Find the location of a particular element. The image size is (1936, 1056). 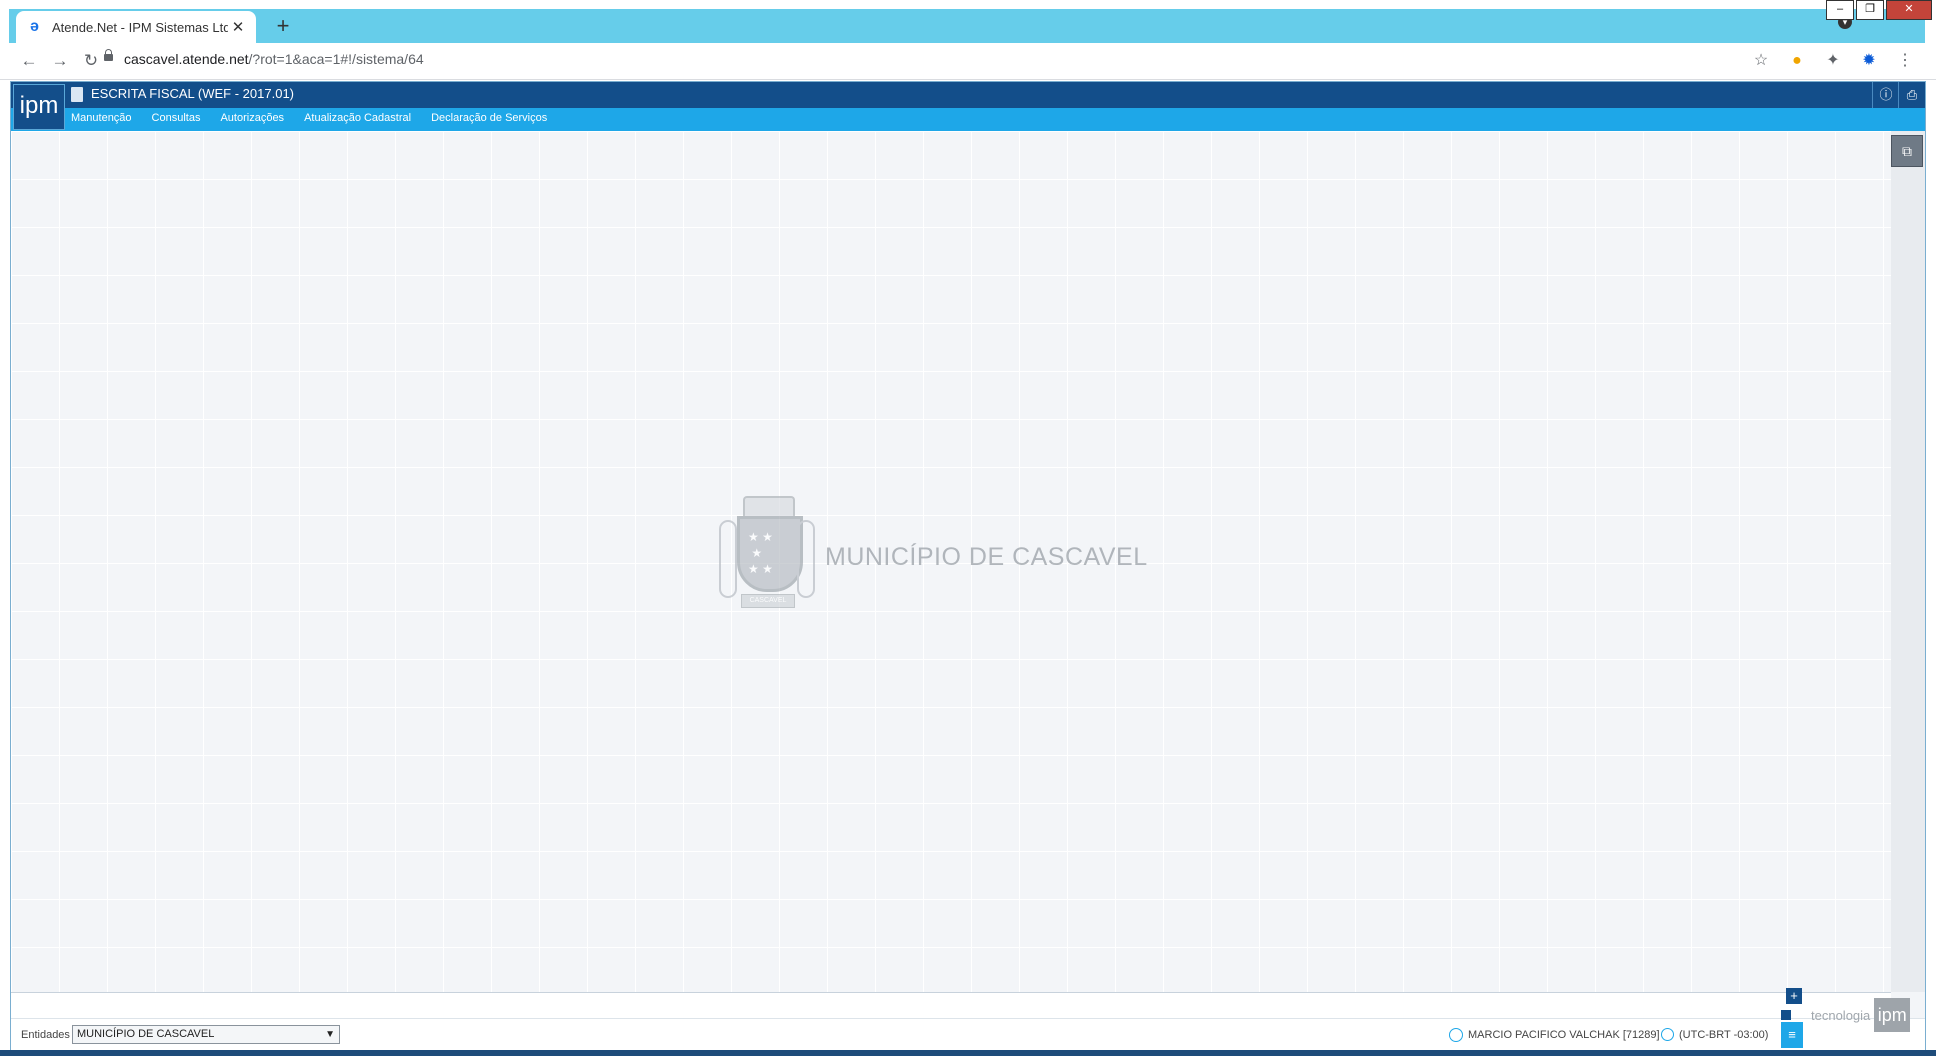

tecnologia-ipm-logo: tecnologia ipm is located at coordinates (1861, 1015).